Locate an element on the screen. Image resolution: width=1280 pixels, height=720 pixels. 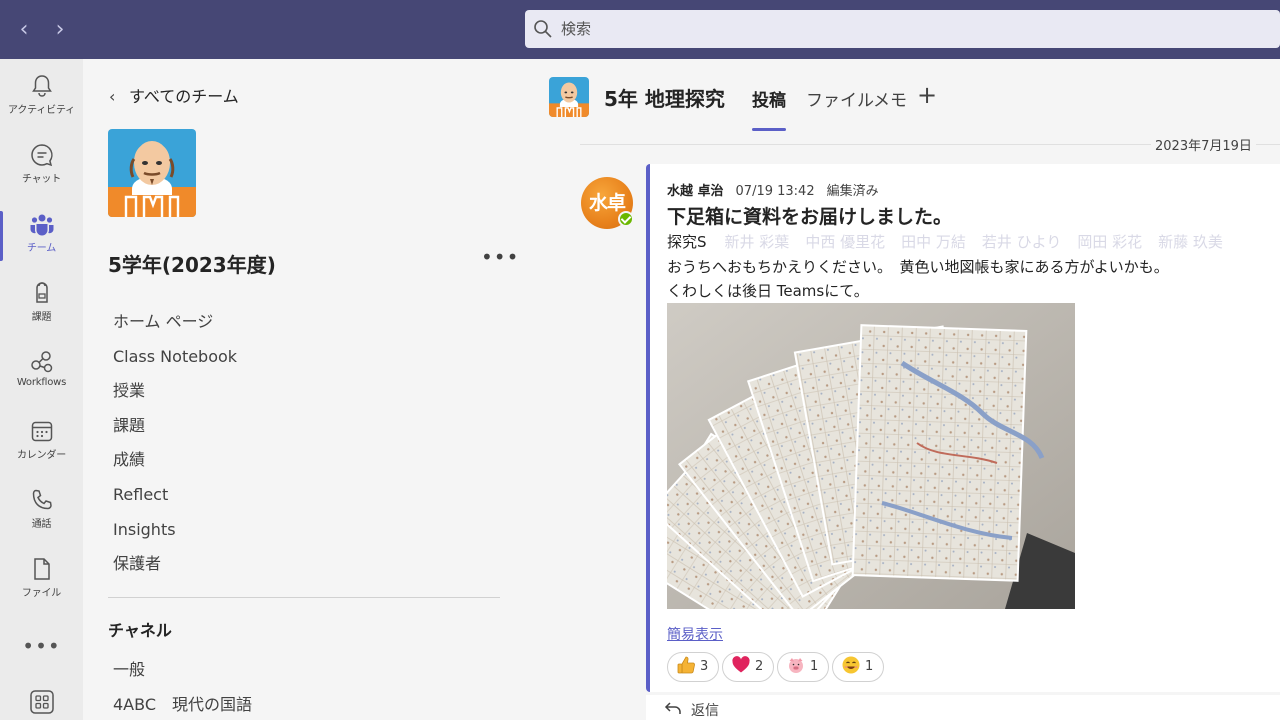
rail-item-assignments: 課題 is located at coordinates (41, 304).